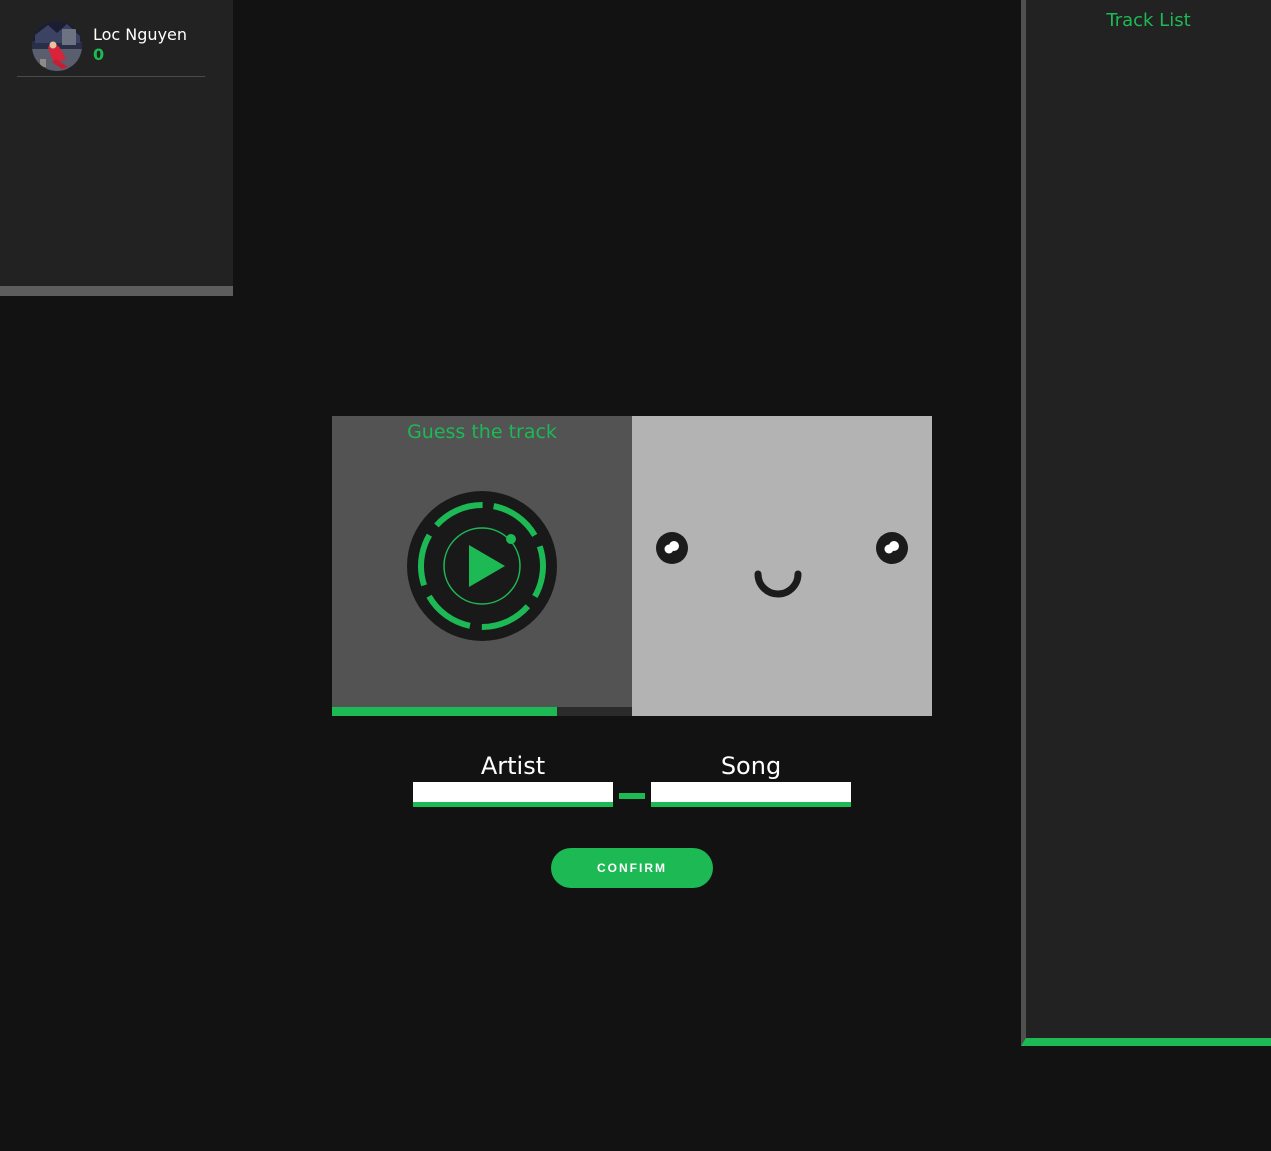 The image size is (1271, 1151). Describe the element at coordinates (140, 34) in the screenshot. I see `player-name: Loc Nguyen` at that location.